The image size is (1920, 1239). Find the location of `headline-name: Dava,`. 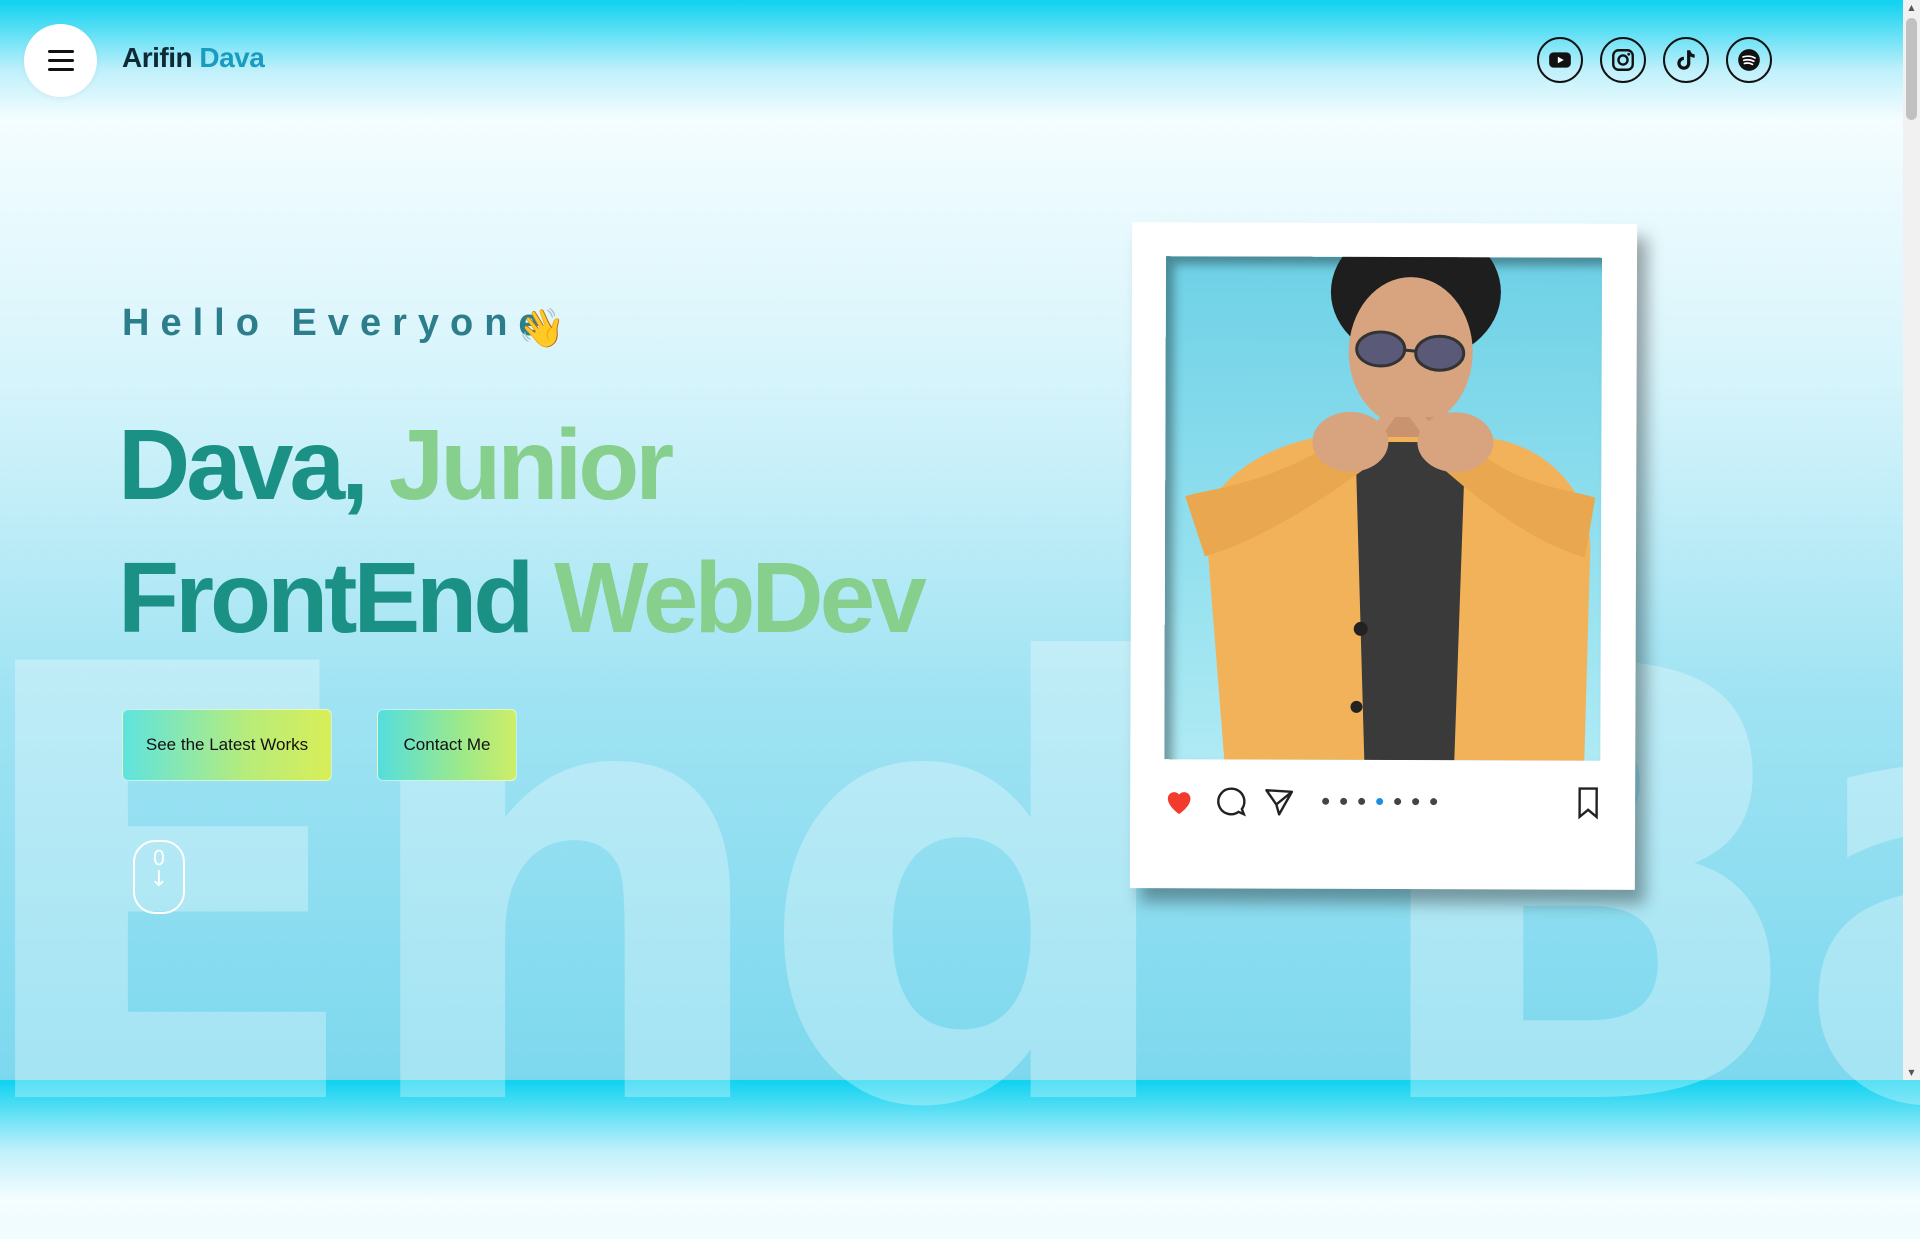

headline-name: Dava, is located at coordinates (243, 465).